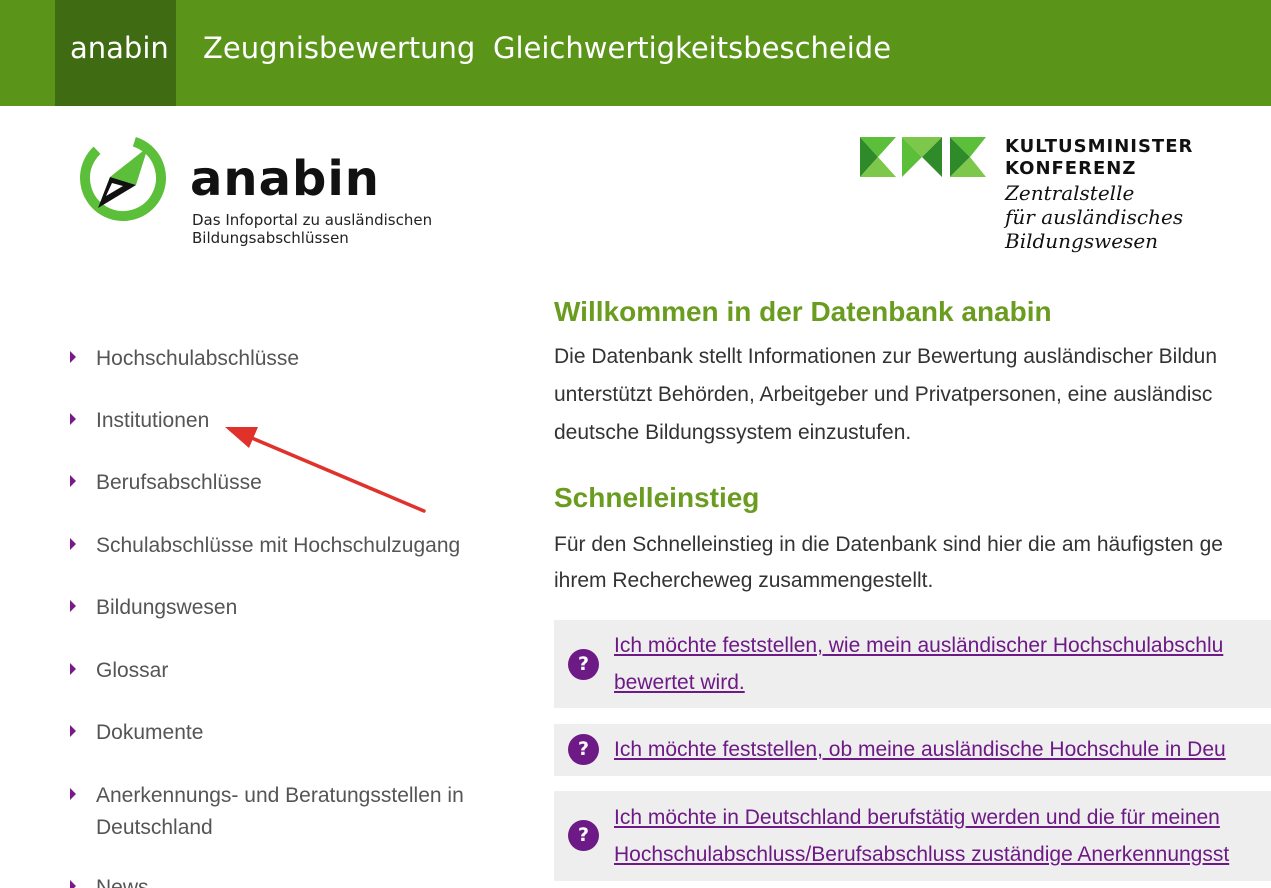 This screenshot has height=888, width=1271. Describe the element at coordinates (278, 545) in the screenshot. I see `sidebar-item-label: Schulabschlüsse mit Hochschulzugang` at that location.